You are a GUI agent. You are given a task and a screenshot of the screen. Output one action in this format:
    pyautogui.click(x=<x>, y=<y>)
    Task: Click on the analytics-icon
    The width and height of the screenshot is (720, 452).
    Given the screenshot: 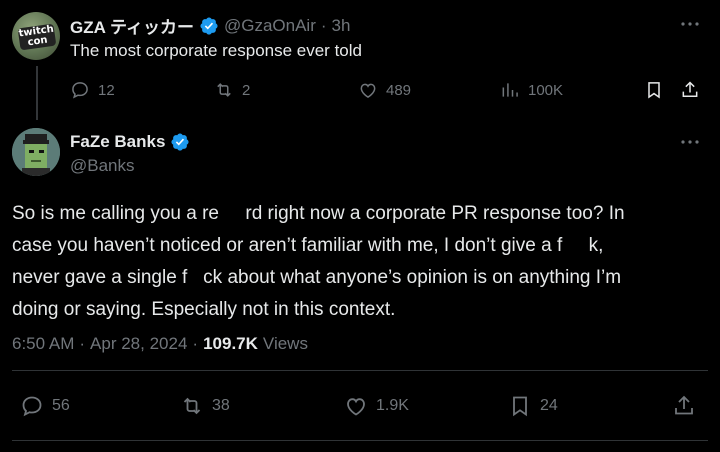 What is the action you would take?
    pyautogui.click(x=510, y=90)
    